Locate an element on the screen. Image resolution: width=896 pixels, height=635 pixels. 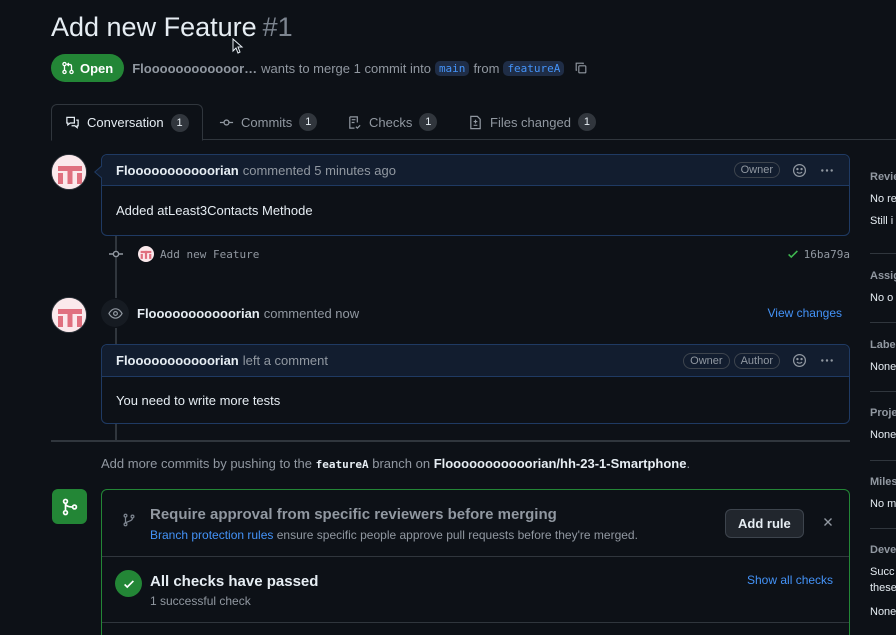
sidebar-reviewers: Revie No re Still i is located at coordinates (883, 199).